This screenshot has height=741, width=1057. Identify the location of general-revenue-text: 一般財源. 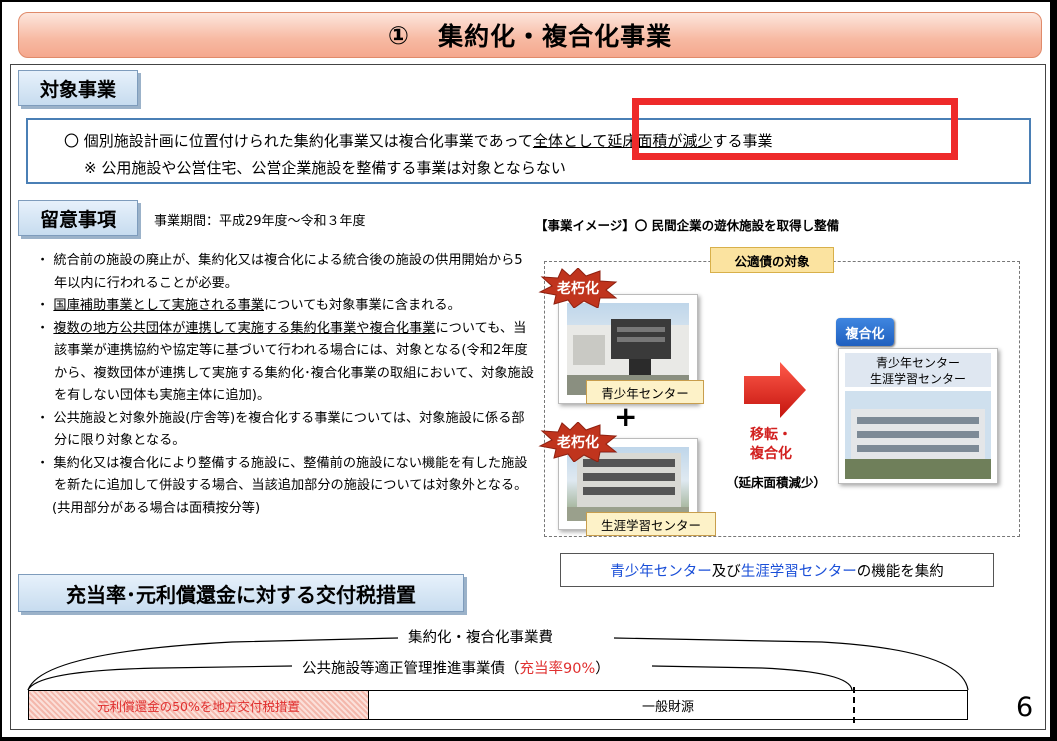
(667, 707).